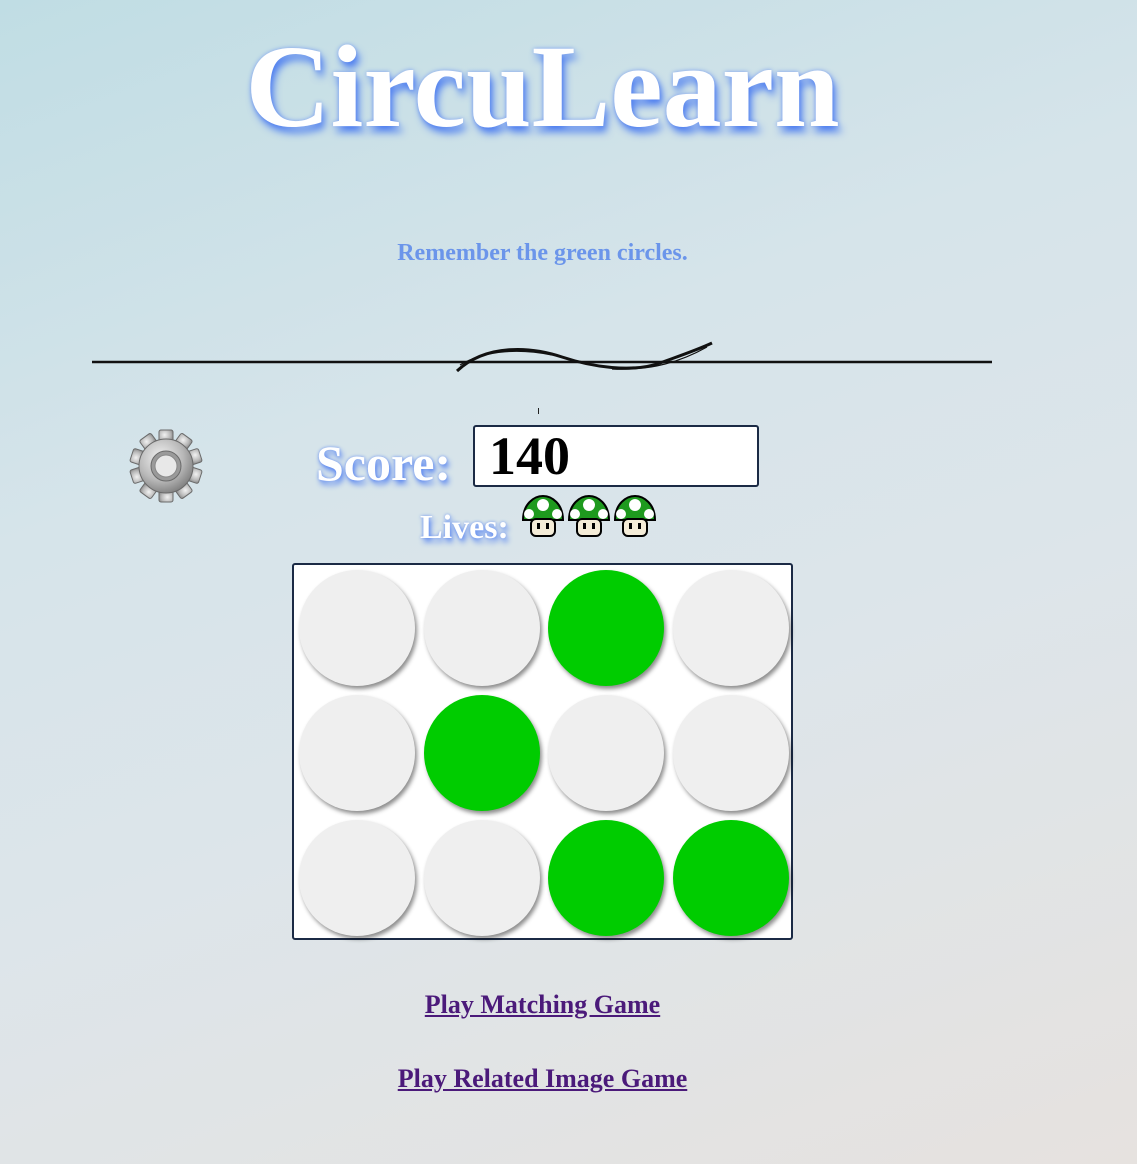 This screenshot has width=1137, height=1164. Describe the element at coordinates (542, 253) in the screenshot. I see `instruction-text: Remember the green circles.` at that location.